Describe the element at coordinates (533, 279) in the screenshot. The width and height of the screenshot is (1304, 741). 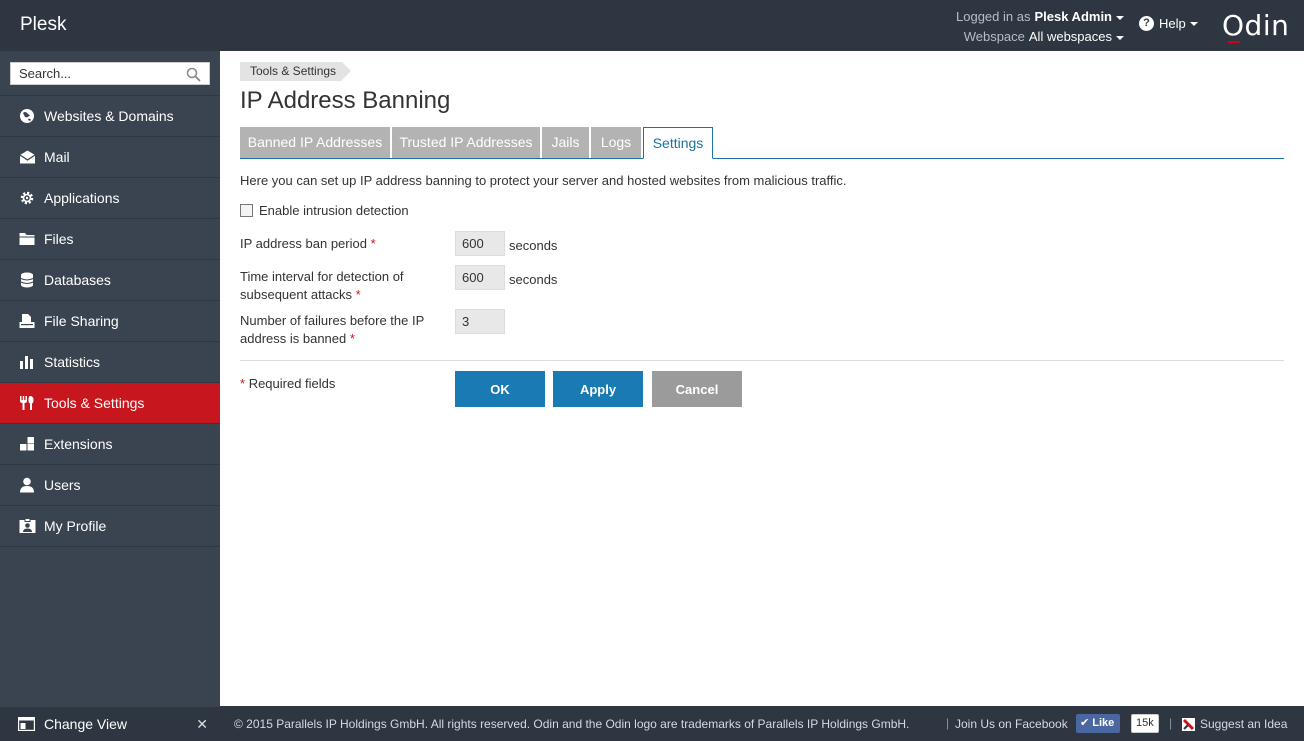
I see `interval-unit: seconds` at that location.